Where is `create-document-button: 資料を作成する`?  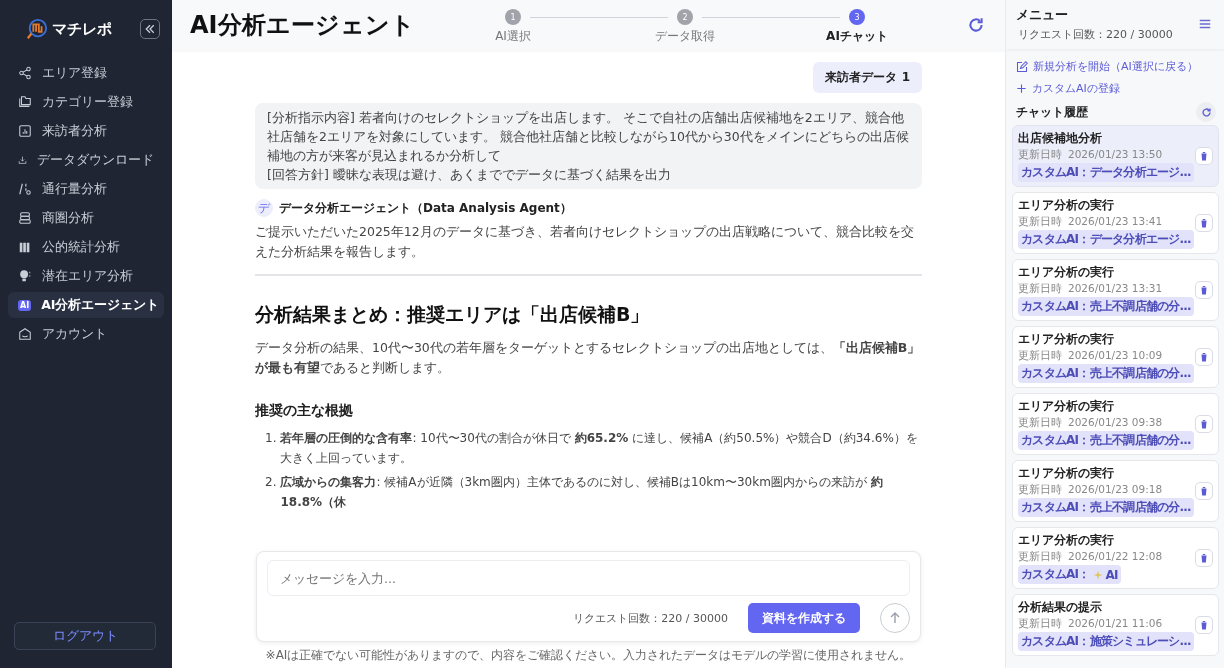
create-document-button: 資料を作成する is located at coordinates (804, 618).